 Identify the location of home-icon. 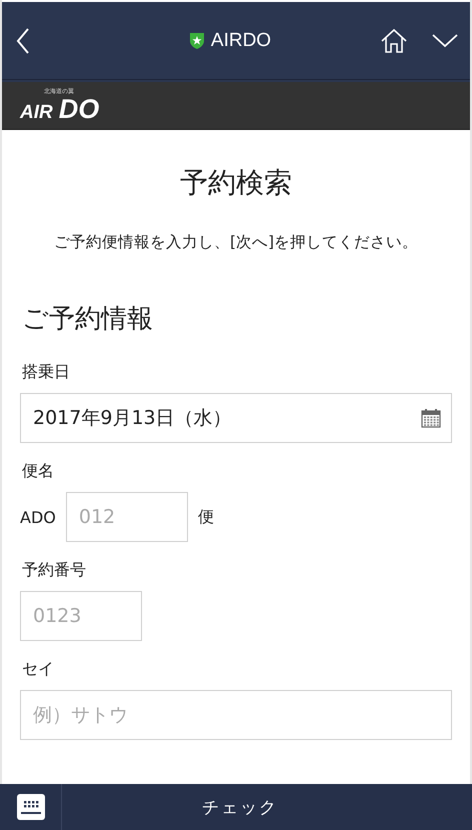
(394, 41).